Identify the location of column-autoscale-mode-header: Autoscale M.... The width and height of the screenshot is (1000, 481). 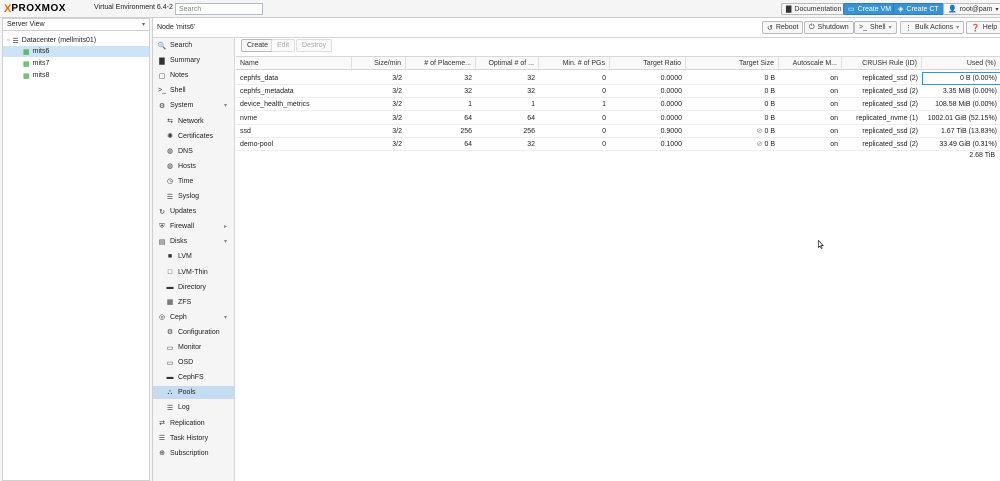
(810, 64).